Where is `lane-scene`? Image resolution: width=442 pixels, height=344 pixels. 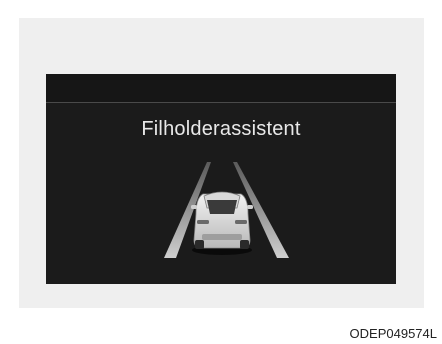
lane-scene is located at coordinates (226, 210).